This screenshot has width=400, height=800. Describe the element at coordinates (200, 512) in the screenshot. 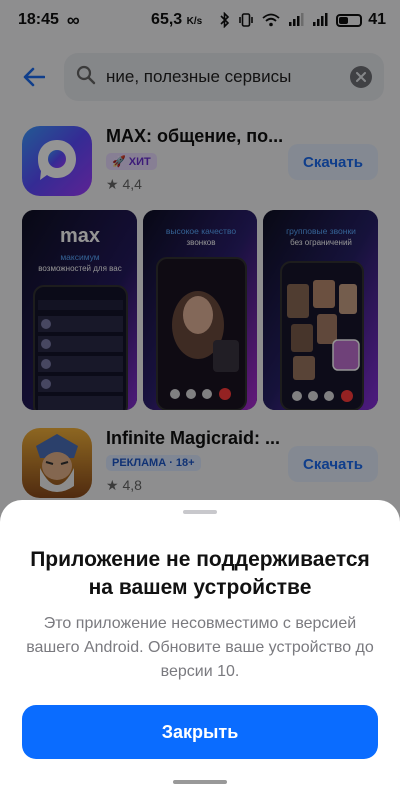

I see `drag-handle` at that location.